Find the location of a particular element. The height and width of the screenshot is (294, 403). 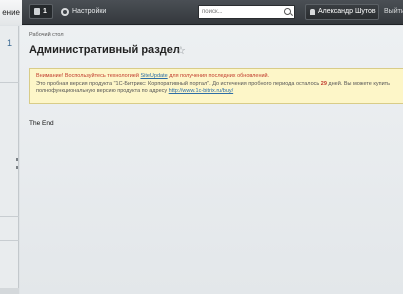

left-menu-footer is located at coordinates (9, 291).